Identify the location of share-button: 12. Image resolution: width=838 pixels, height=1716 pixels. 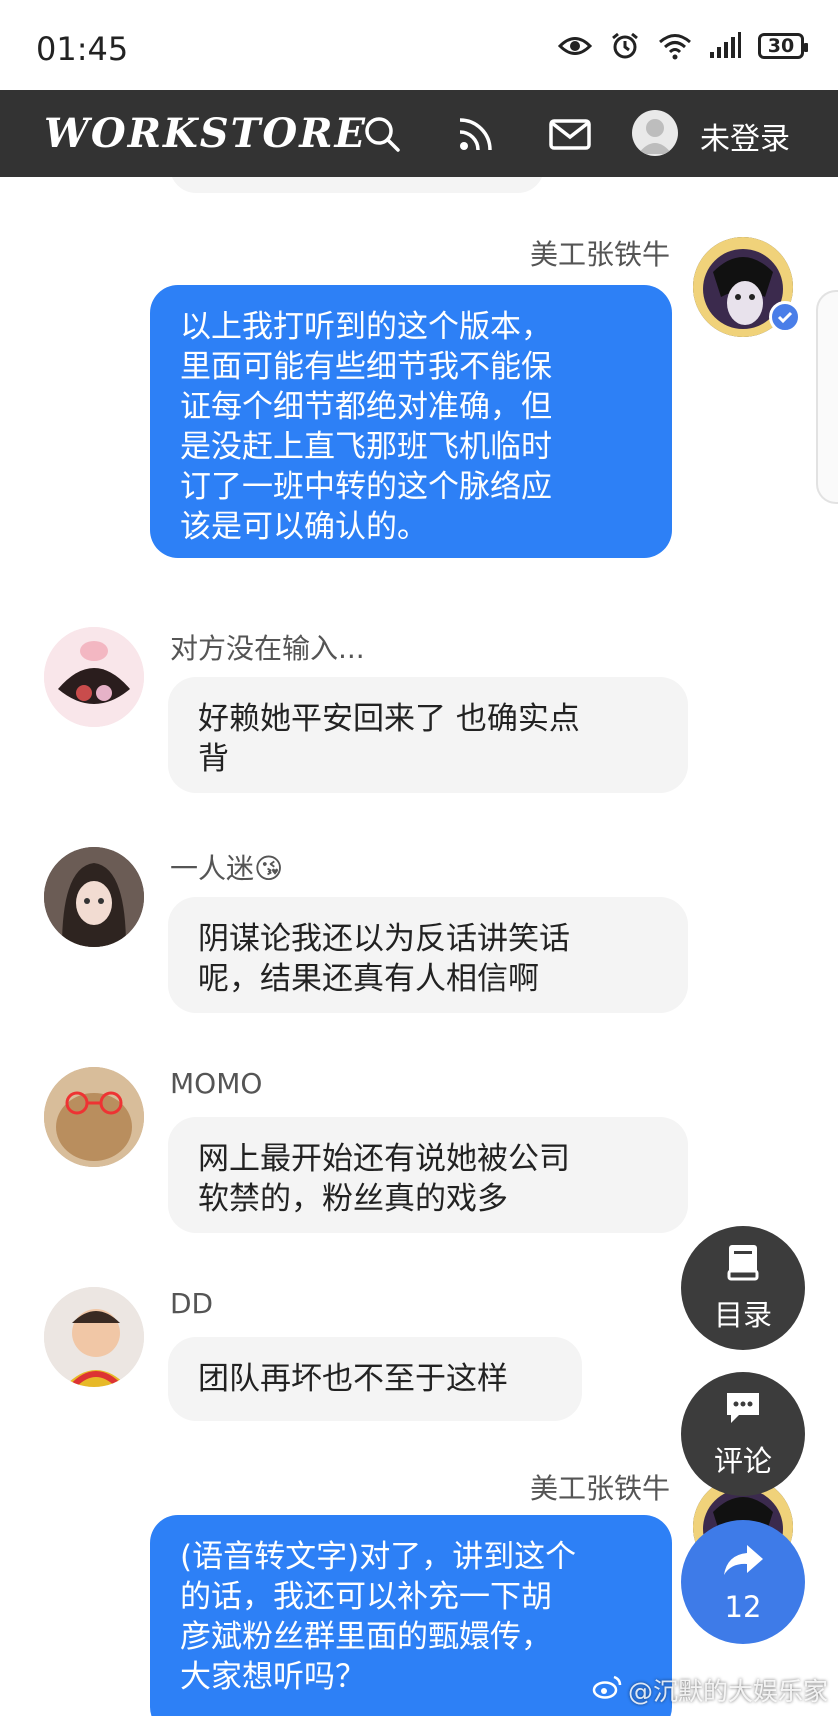
(743, 1582).